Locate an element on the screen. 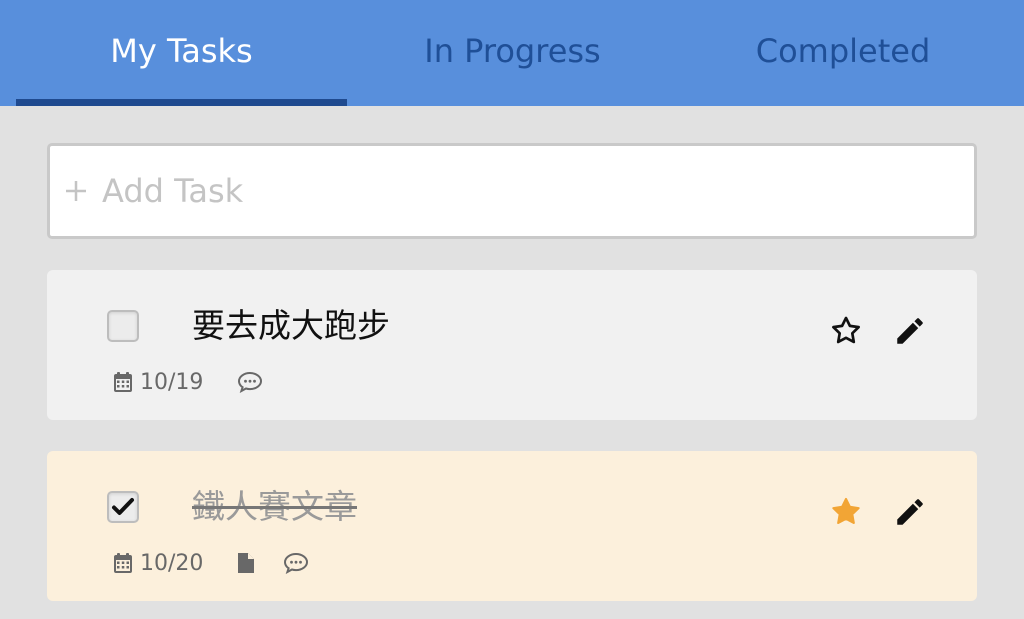  checkmark-icon is located at coordinates (123, 506).